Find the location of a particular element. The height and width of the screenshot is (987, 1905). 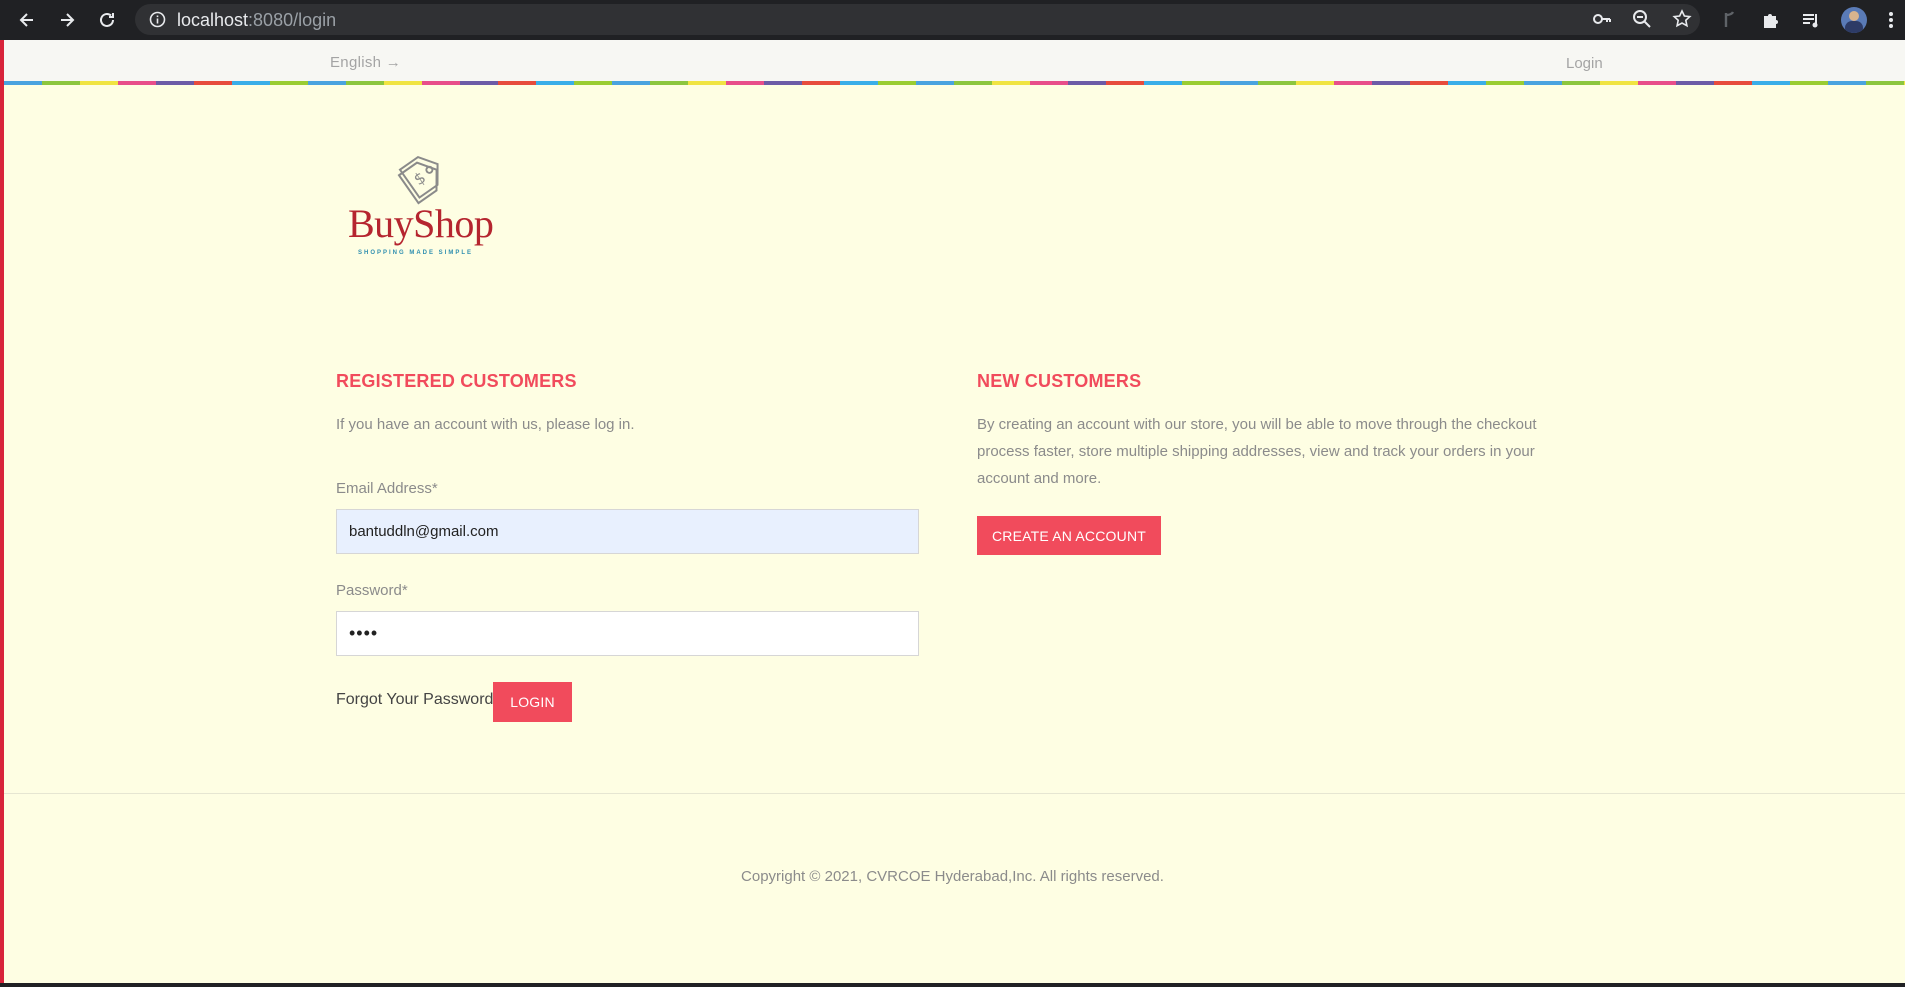

password-label: Password* is located at coordinates (372, 590).